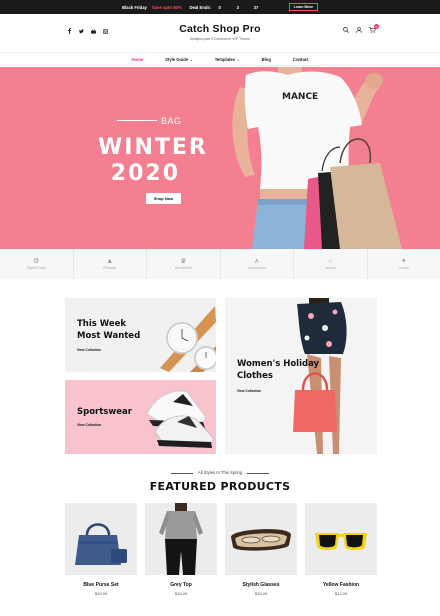 This screenshot has width=440, height=616. I want to click on brand-logo: ⚙ Digital Code, so click(37, 264).